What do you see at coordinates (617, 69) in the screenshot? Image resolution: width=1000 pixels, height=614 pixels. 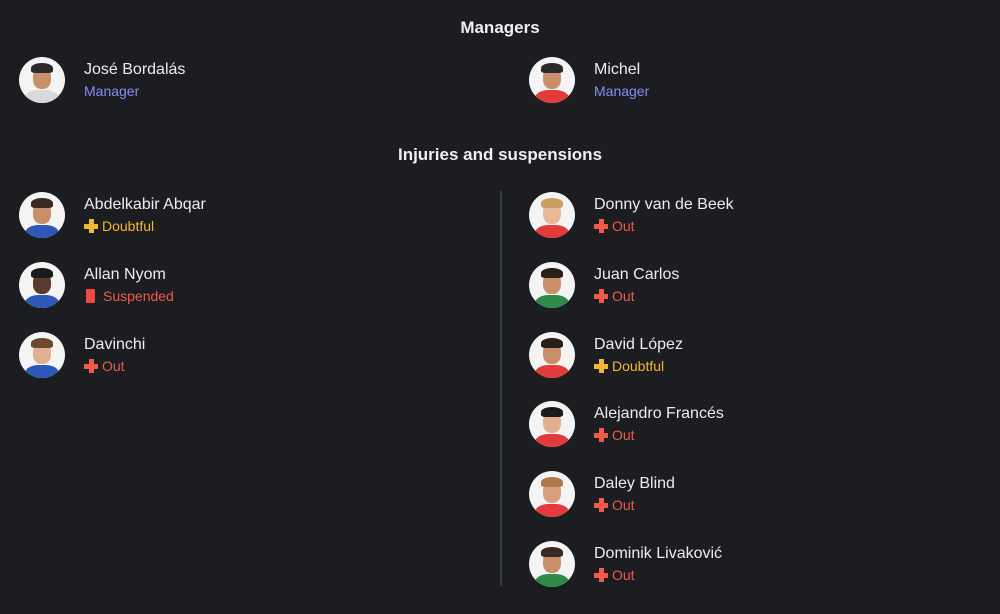 I see `manager-name: Michel` at bounding box center [617, 69].